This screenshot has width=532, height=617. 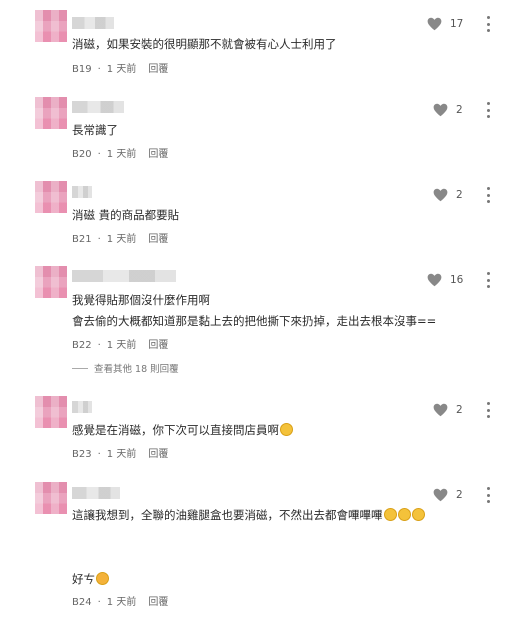 I want to click on comment-meta: B19 · 1 天前 回覆, so click(x=123, y=67).